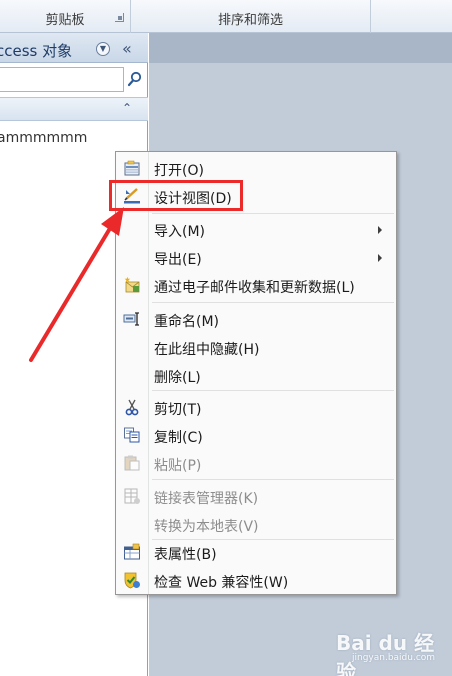 The height and width of the screenshot is (676, 452). What do you see at coordinates (185, 555) in the screenshot?
I see `menu-item-table-properties-label: 表属性(B)` at bounding box center [185, 555].